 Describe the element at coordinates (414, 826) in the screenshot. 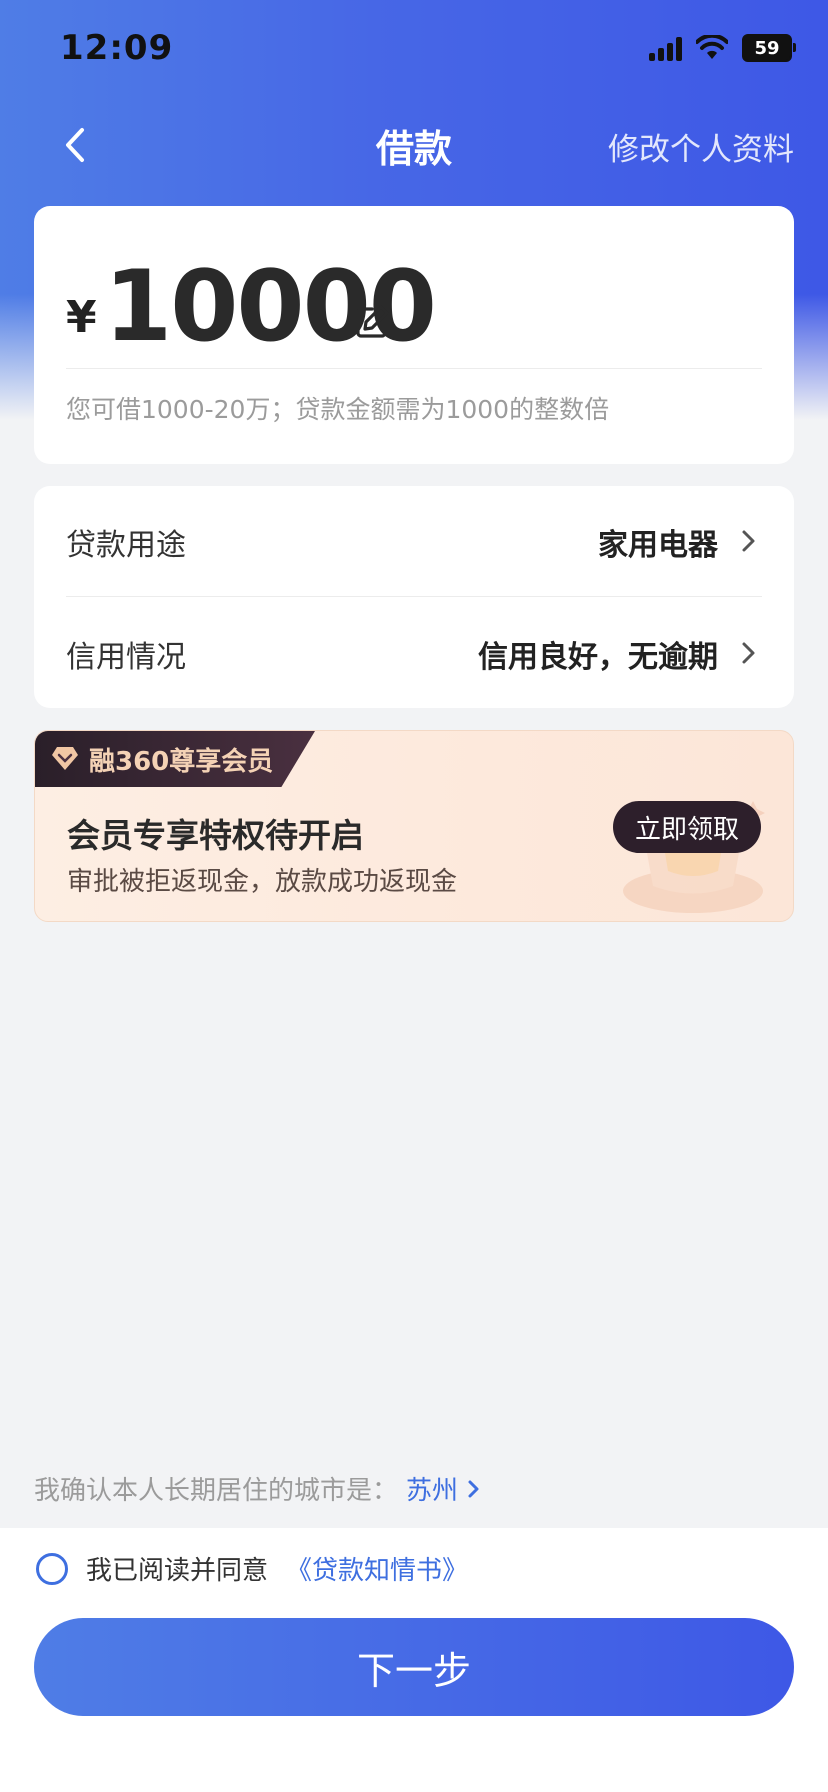

I see `membership-promo-card: 融360尊享会员 会员专享特权待开启 审批被拒返现金，放款成功返现金 立即领取` at that location.